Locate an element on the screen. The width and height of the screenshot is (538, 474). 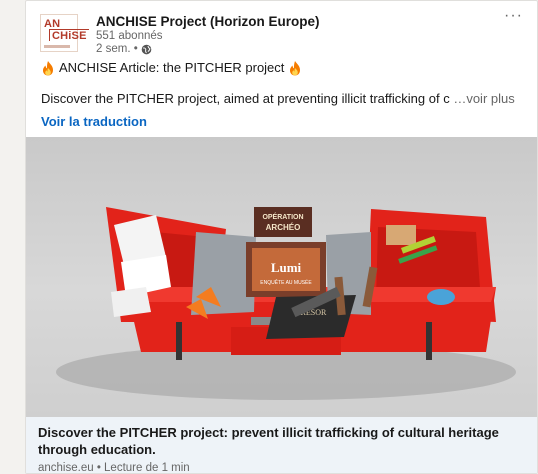
post-time: 2 sem. • is located at coordinates (208, 49).